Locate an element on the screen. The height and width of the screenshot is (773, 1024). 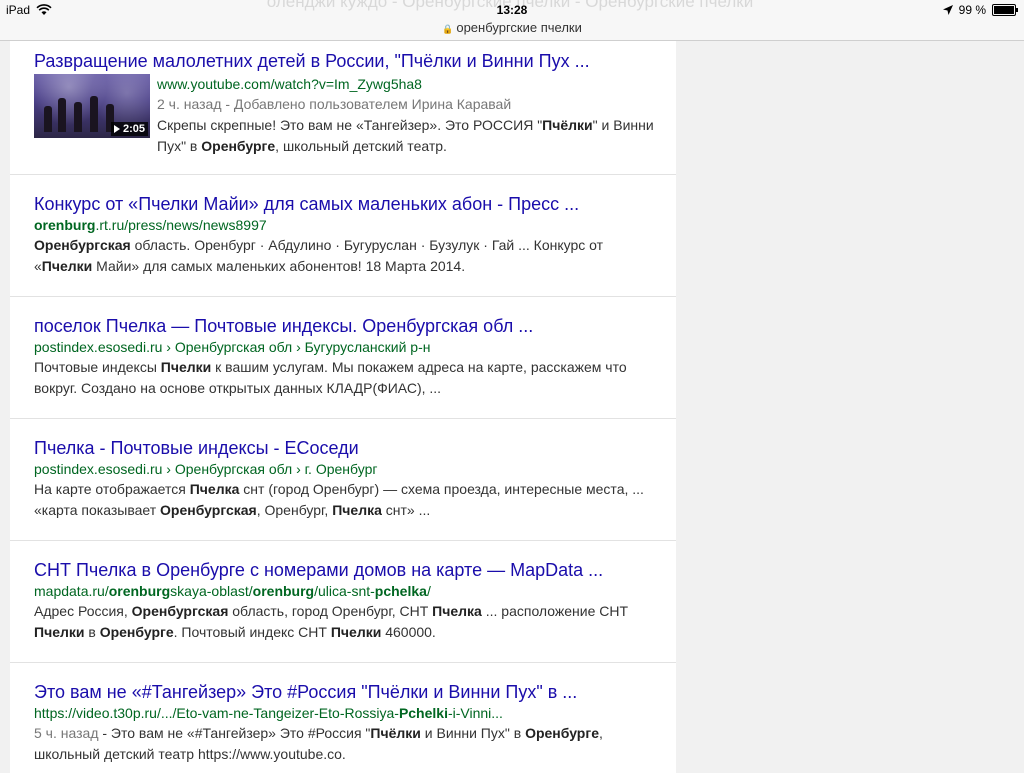
snippet-text: Почтовые индексы is located at coordinates (97, 367).